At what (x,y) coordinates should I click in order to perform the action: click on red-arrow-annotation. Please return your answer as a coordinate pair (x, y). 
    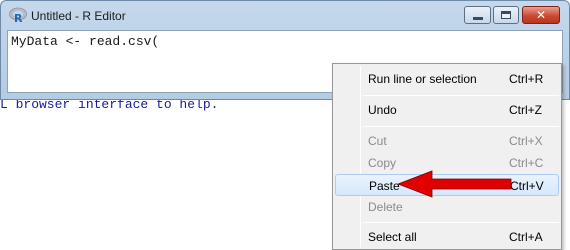
    Looking at the image, I should click on (455, 184).